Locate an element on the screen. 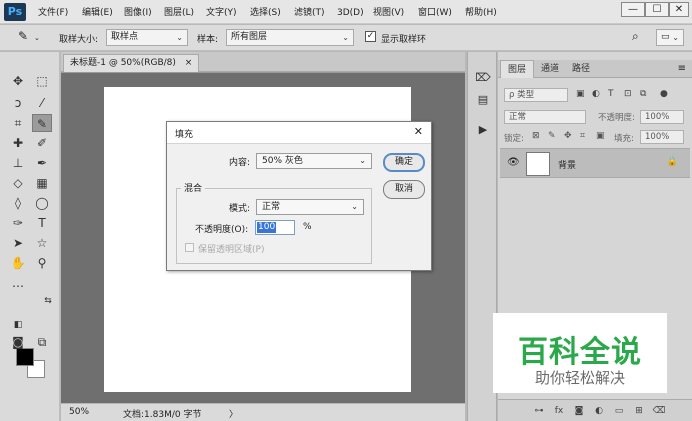  sample-value: 所有图层 is located at coordinates (249, 37).